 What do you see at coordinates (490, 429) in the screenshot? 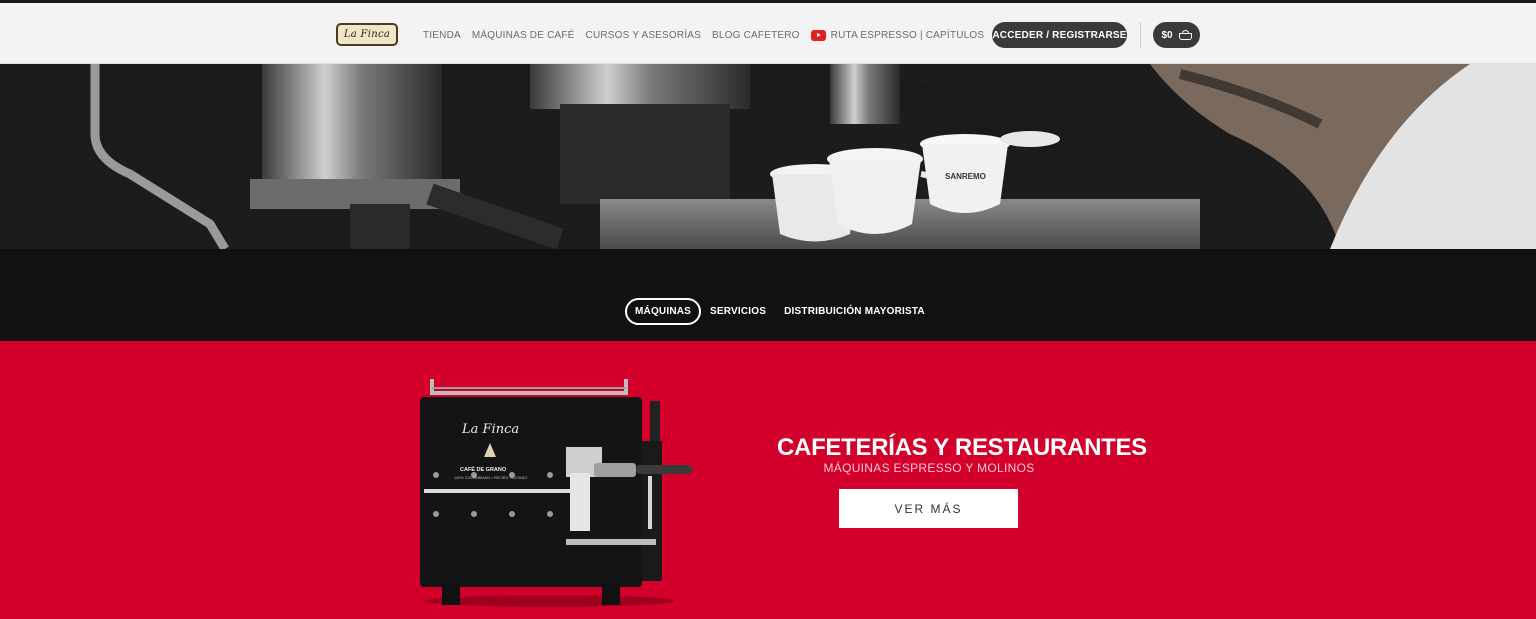
I see `machine-brand: La Finca` at bounding box center [490, 429].